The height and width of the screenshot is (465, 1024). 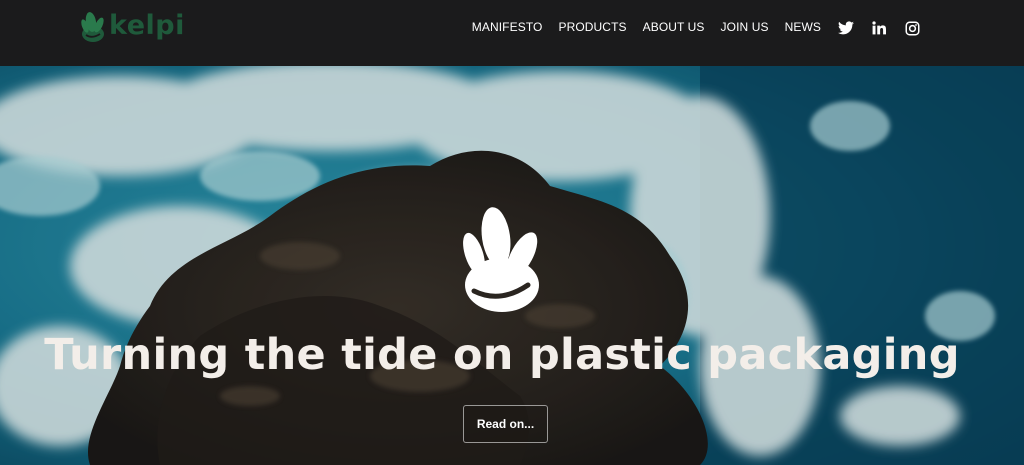 I want to click on social-links, so click(x=879, y=28).